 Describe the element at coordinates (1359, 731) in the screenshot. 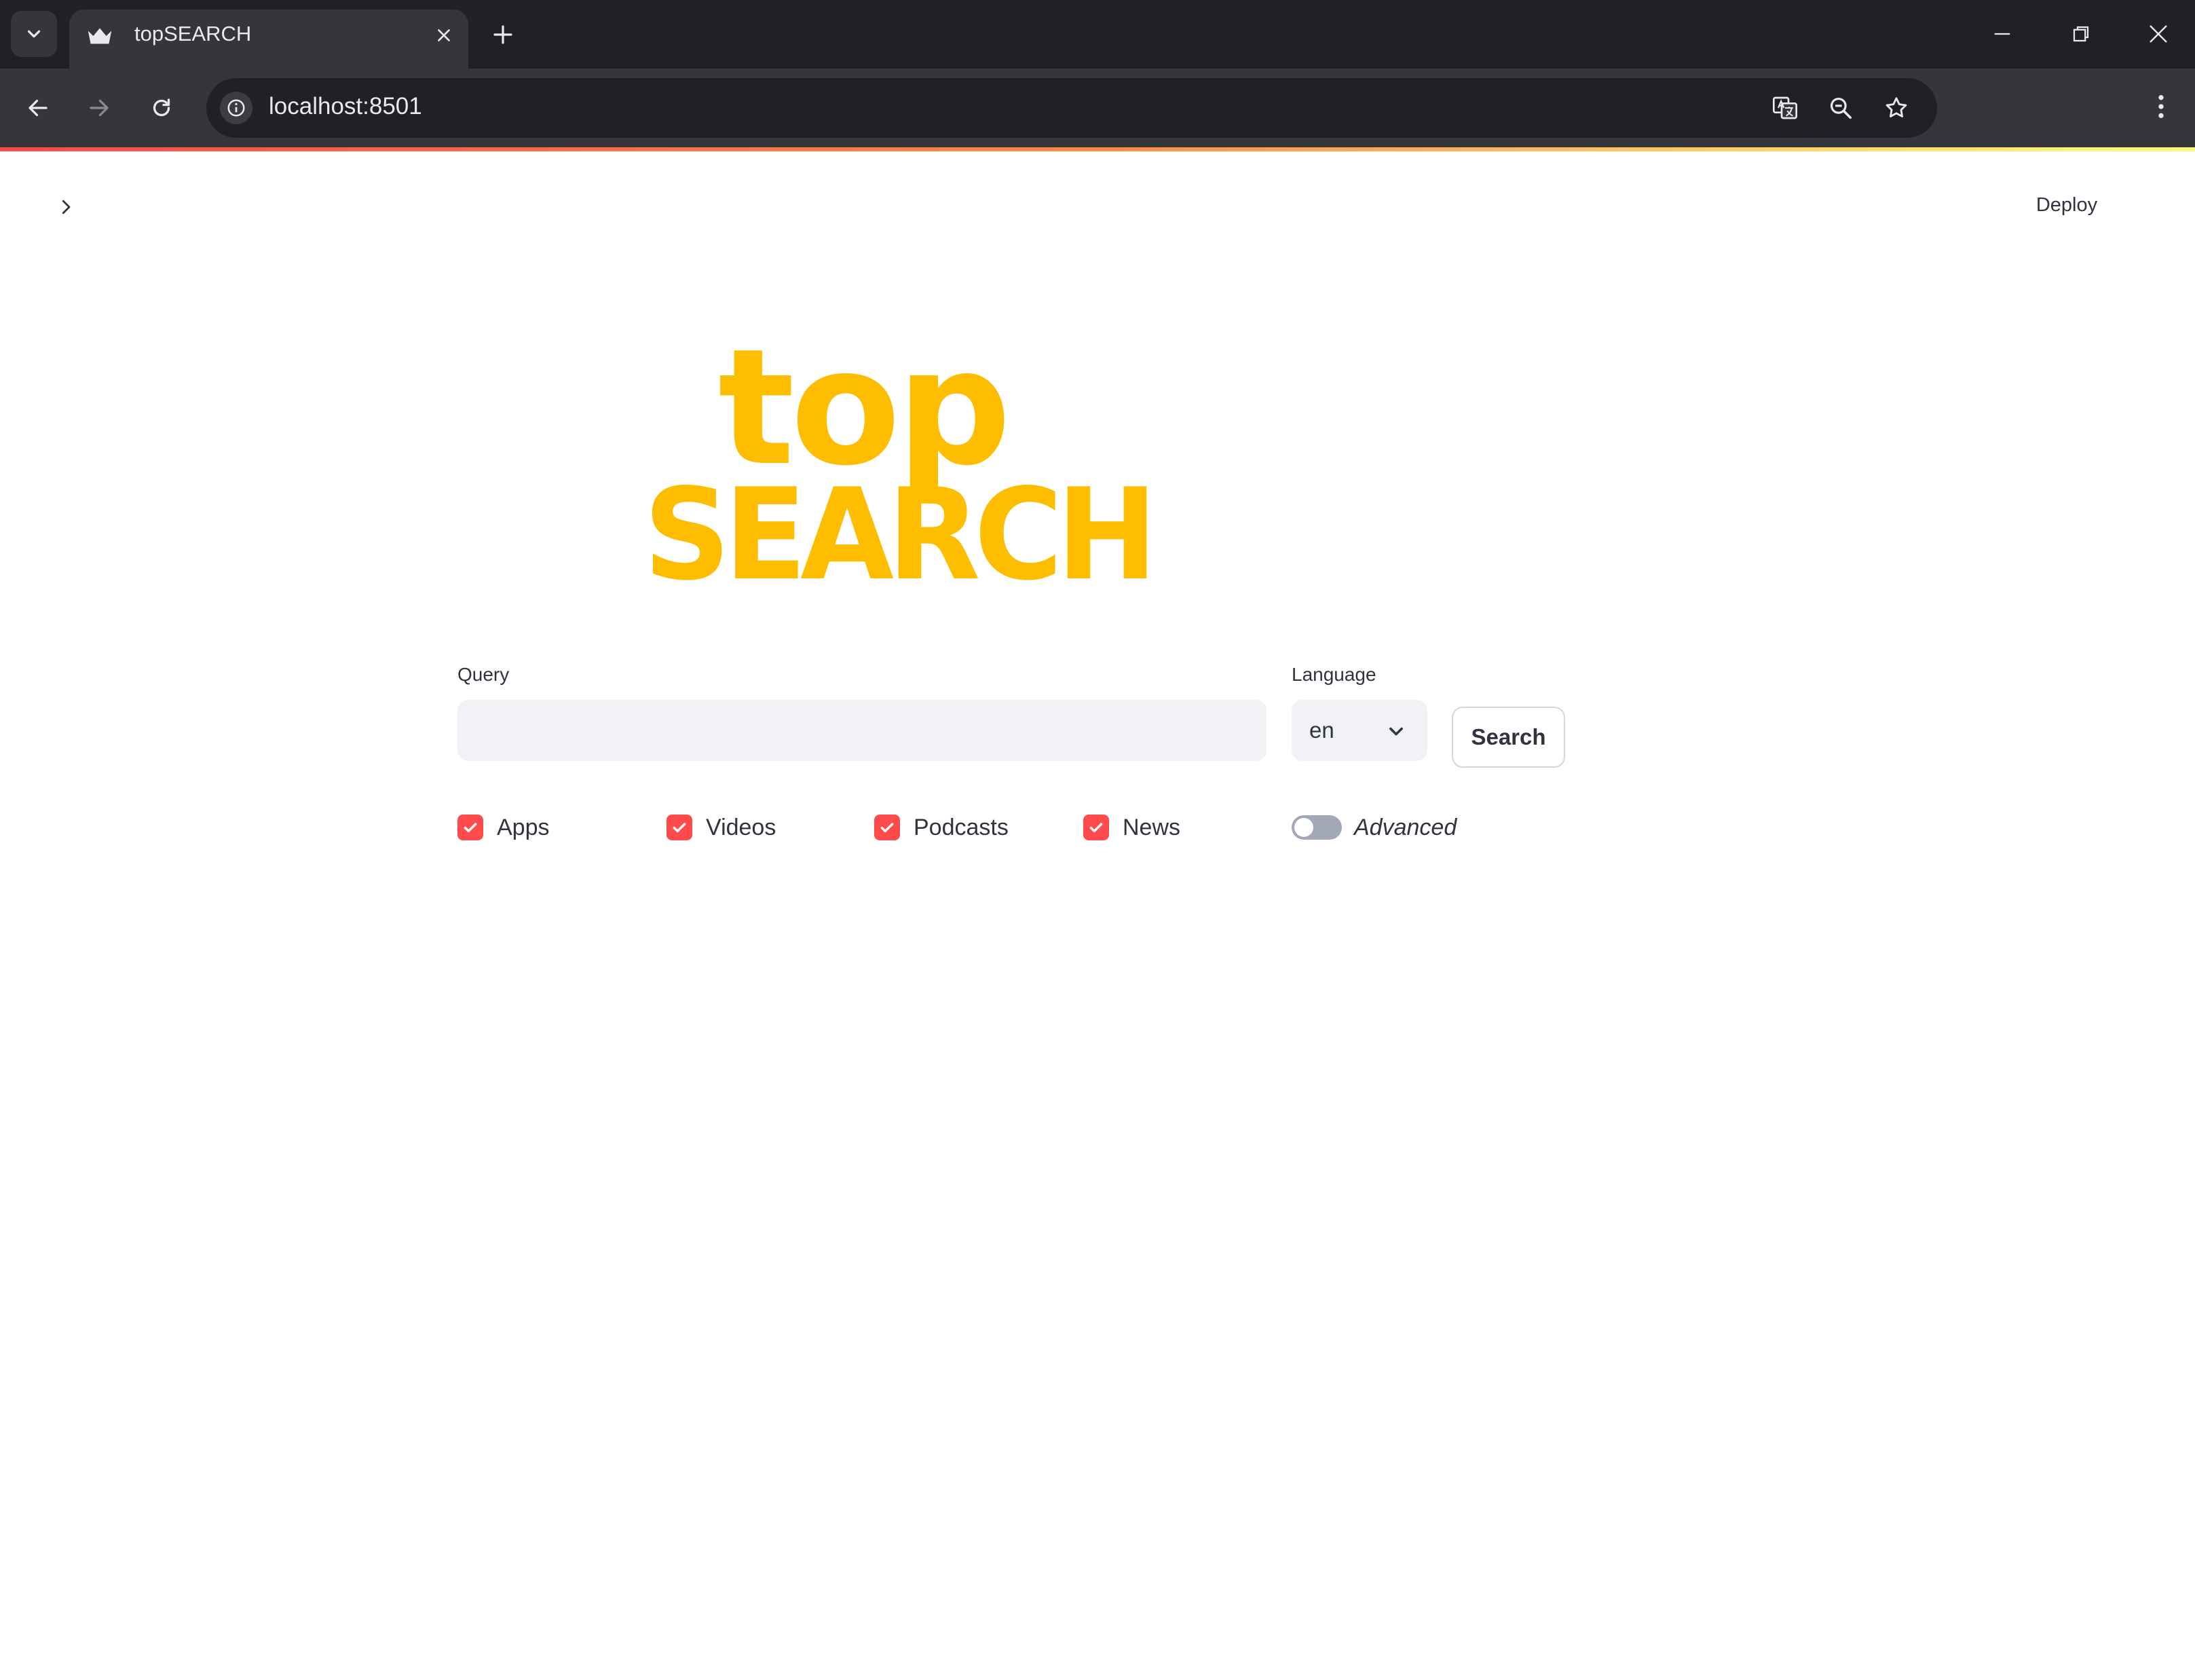

I see `language-select: en` at that location.